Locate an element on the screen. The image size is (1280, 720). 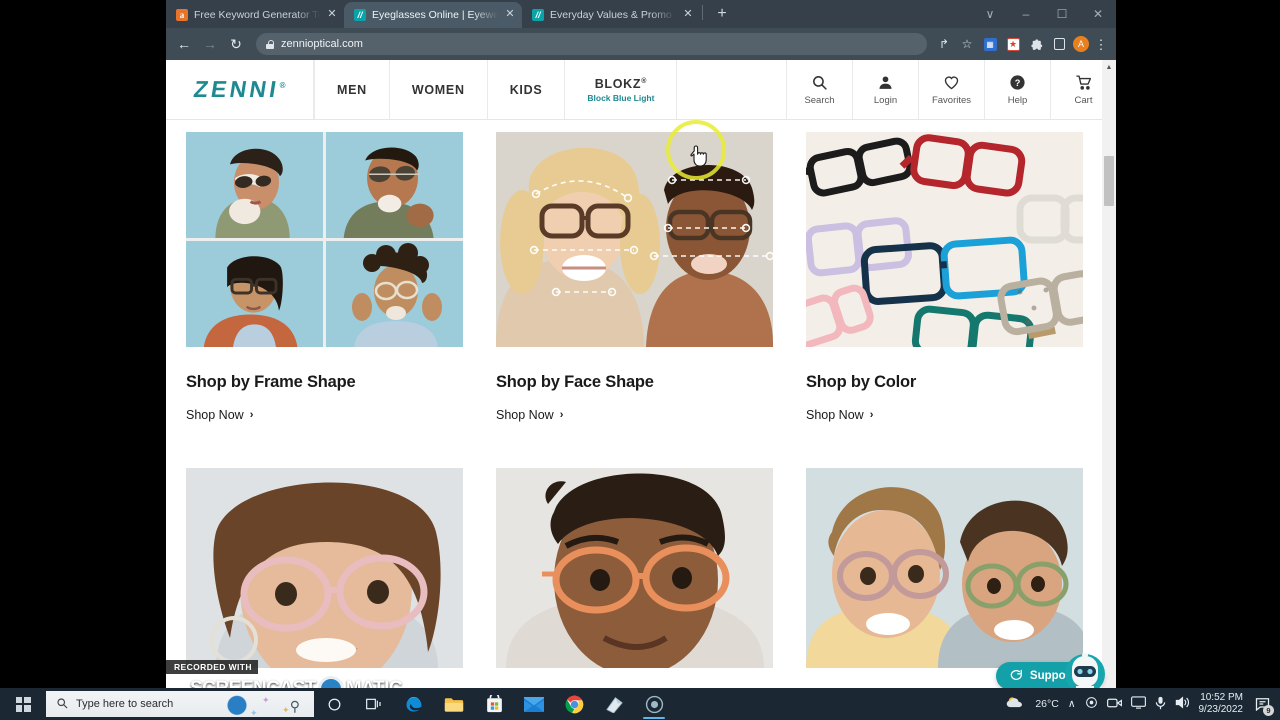
scrollbar-thumb is located at coordinates (1109, 181).